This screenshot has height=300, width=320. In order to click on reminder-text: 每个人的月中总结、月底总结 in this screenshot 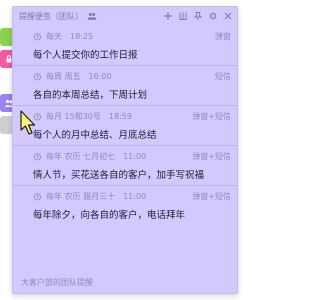, I will do `click(95, 135)`.